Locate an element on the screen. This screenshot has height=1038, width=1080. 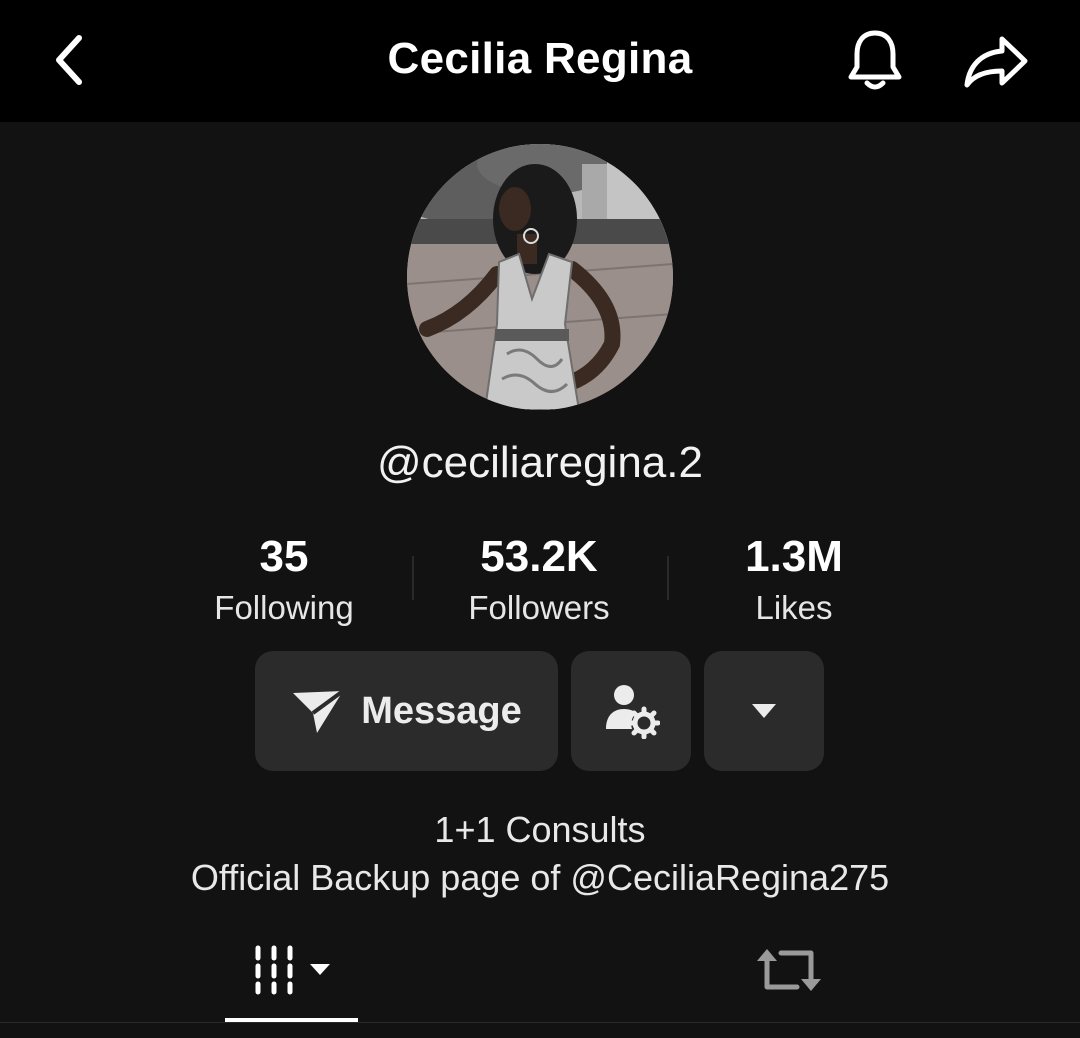
avatar is located at coordinates (540, 277).